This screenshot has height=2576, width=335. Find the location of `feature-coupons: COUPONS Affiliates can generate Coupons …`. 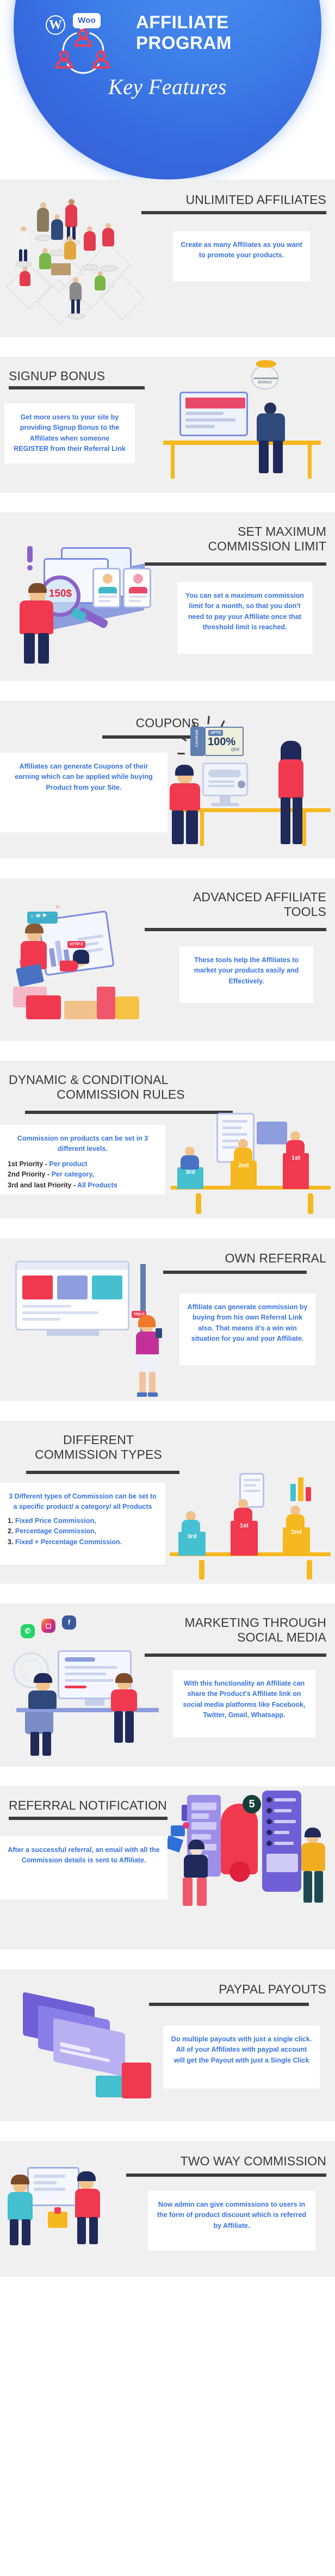

feature-coupons: COUPONS Affiliates can generate Coupons … is located at coordinates (167, 779).